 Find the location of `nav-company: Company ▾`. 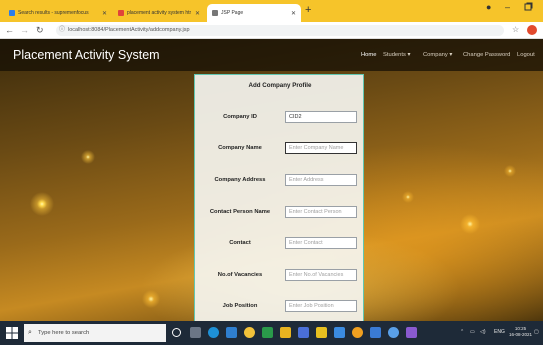

nav-company: Company ▾ is located at coordinates (437, 55).